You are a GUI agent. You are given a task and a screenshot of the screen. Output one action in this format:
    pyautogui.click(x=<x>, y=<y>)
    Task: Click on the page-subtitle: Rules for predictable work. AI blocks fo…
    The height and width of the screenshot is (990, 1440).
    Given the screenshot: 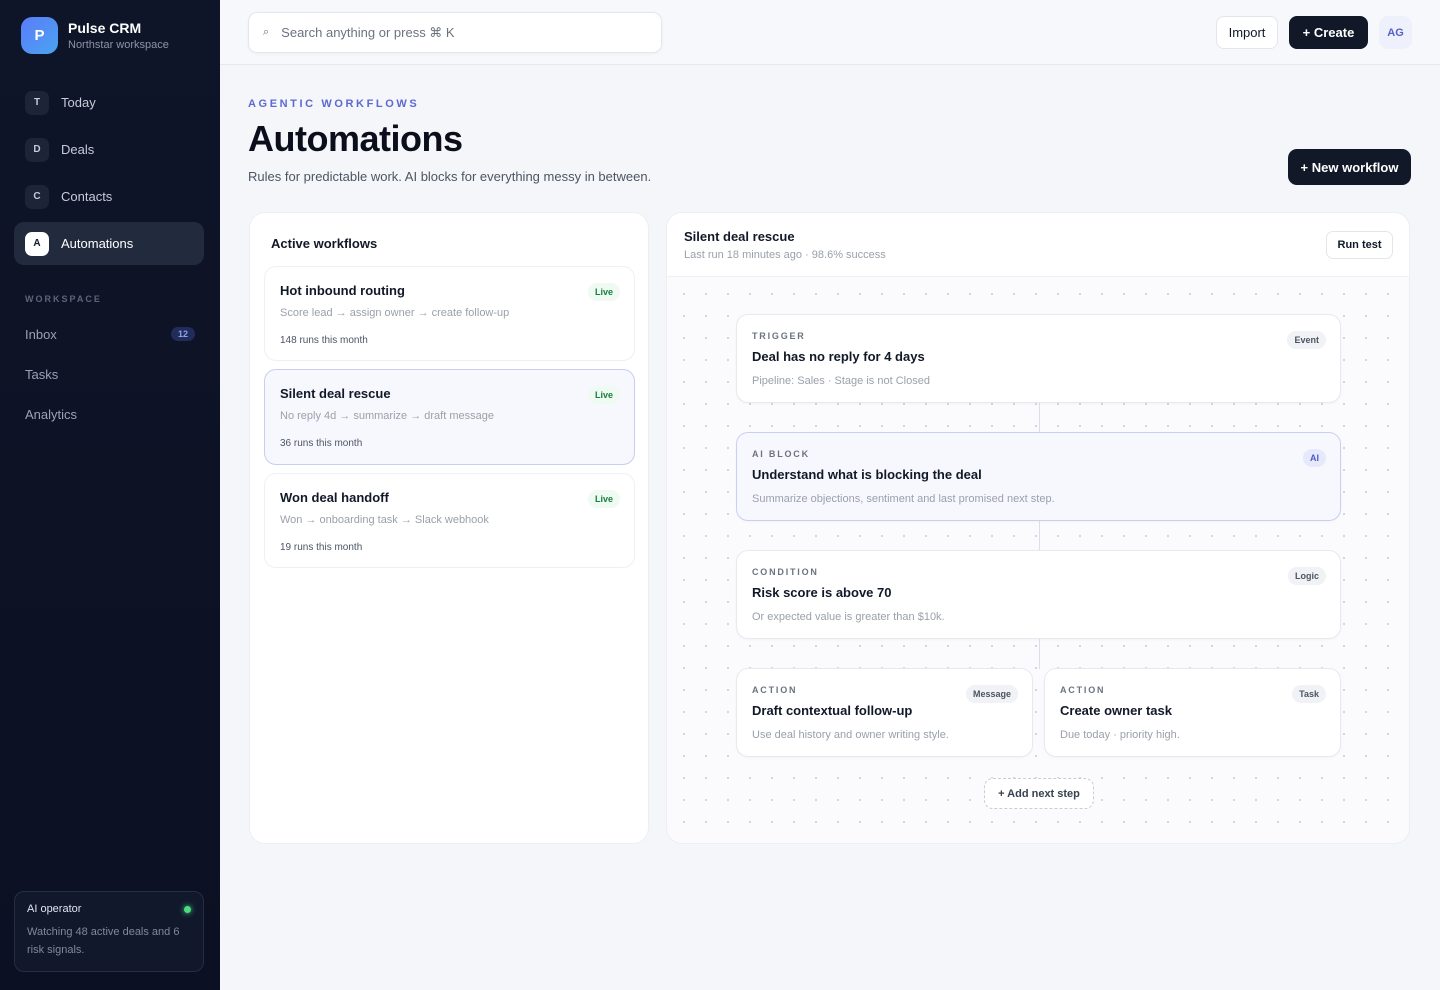 What is the action you would take?
    pyautogui.click(x=450, y=176)
    